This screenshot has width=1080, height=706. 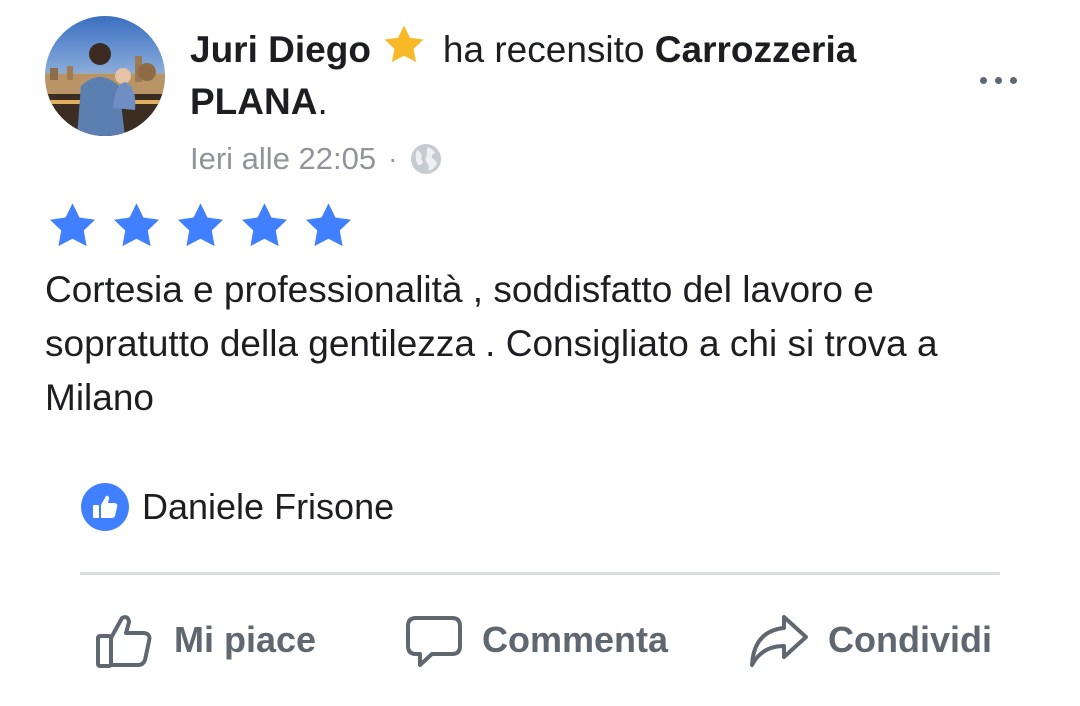 I want to click on action-bar: Mi piace Commenta Condividi, so click(x=540, y=640).